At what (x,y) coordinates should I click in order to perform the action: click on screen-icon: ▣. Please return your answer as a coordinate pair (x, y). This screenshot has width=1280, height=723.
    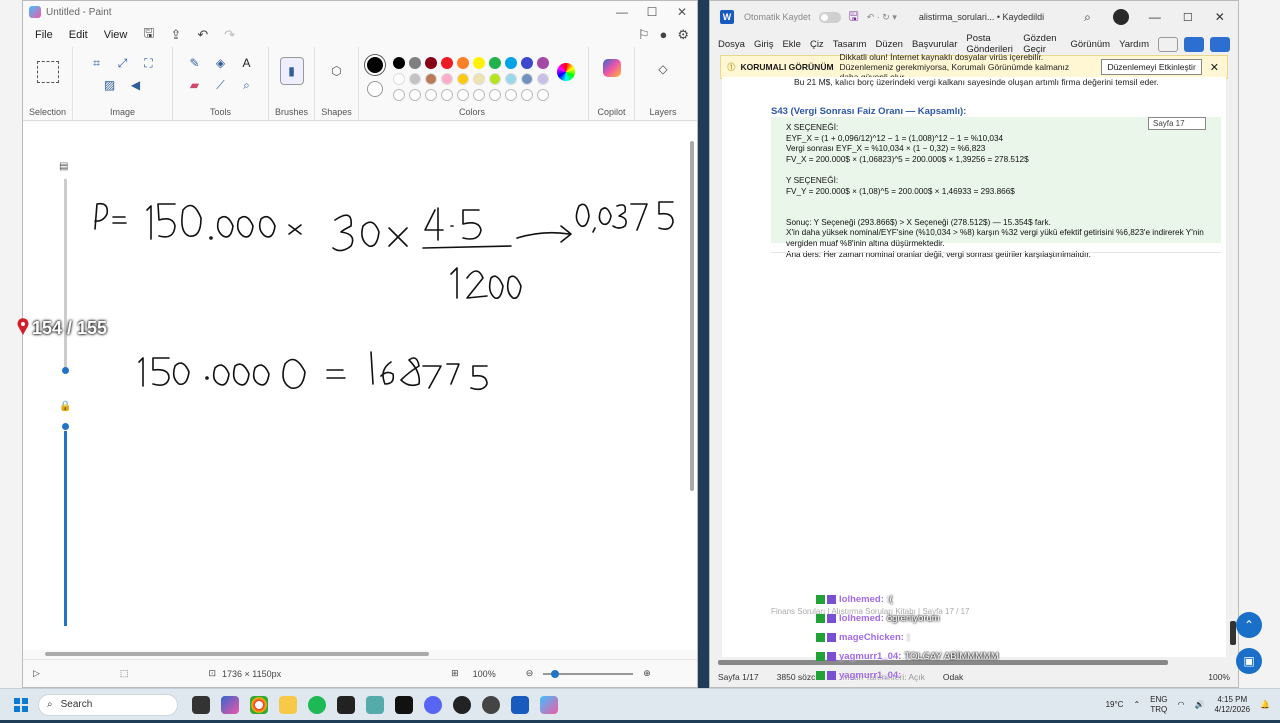
    Looking at the image, I should click on (1249, 661).